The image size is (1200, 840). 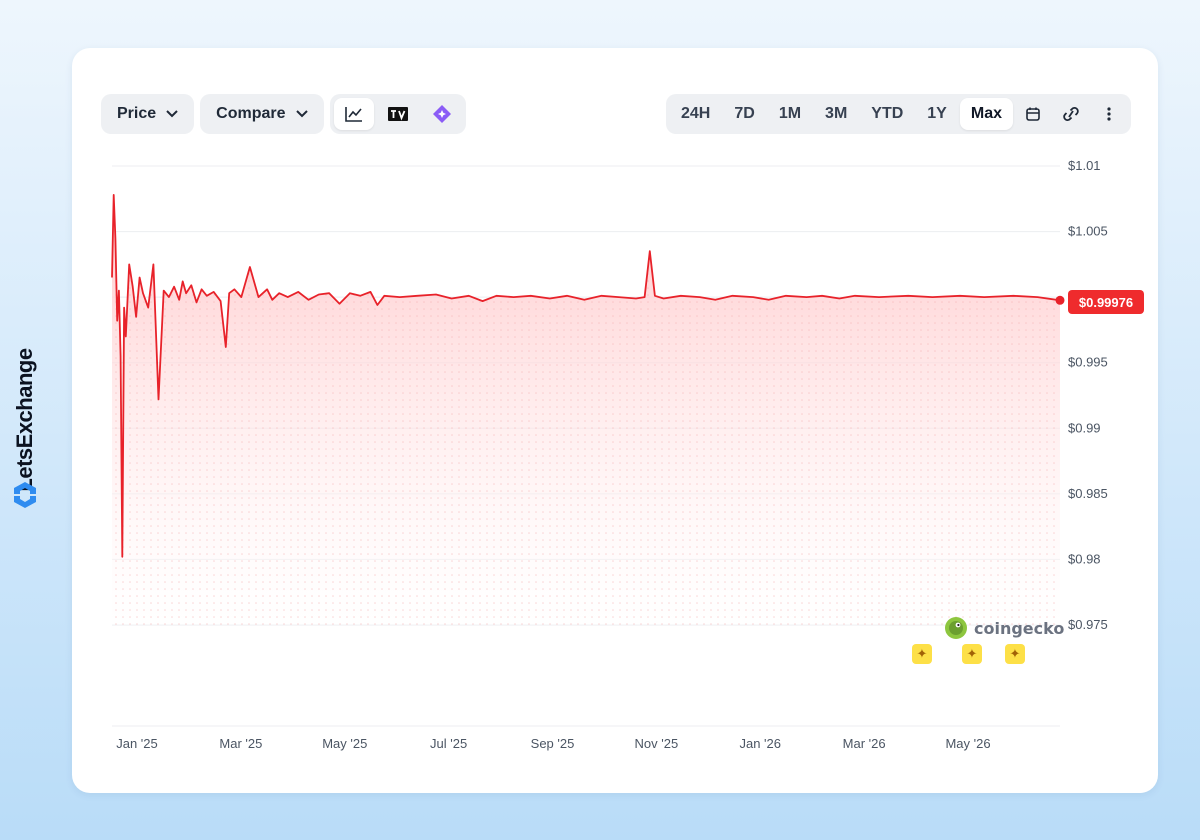 I want to click on last-price-dot, so click(x=1060, y=300).